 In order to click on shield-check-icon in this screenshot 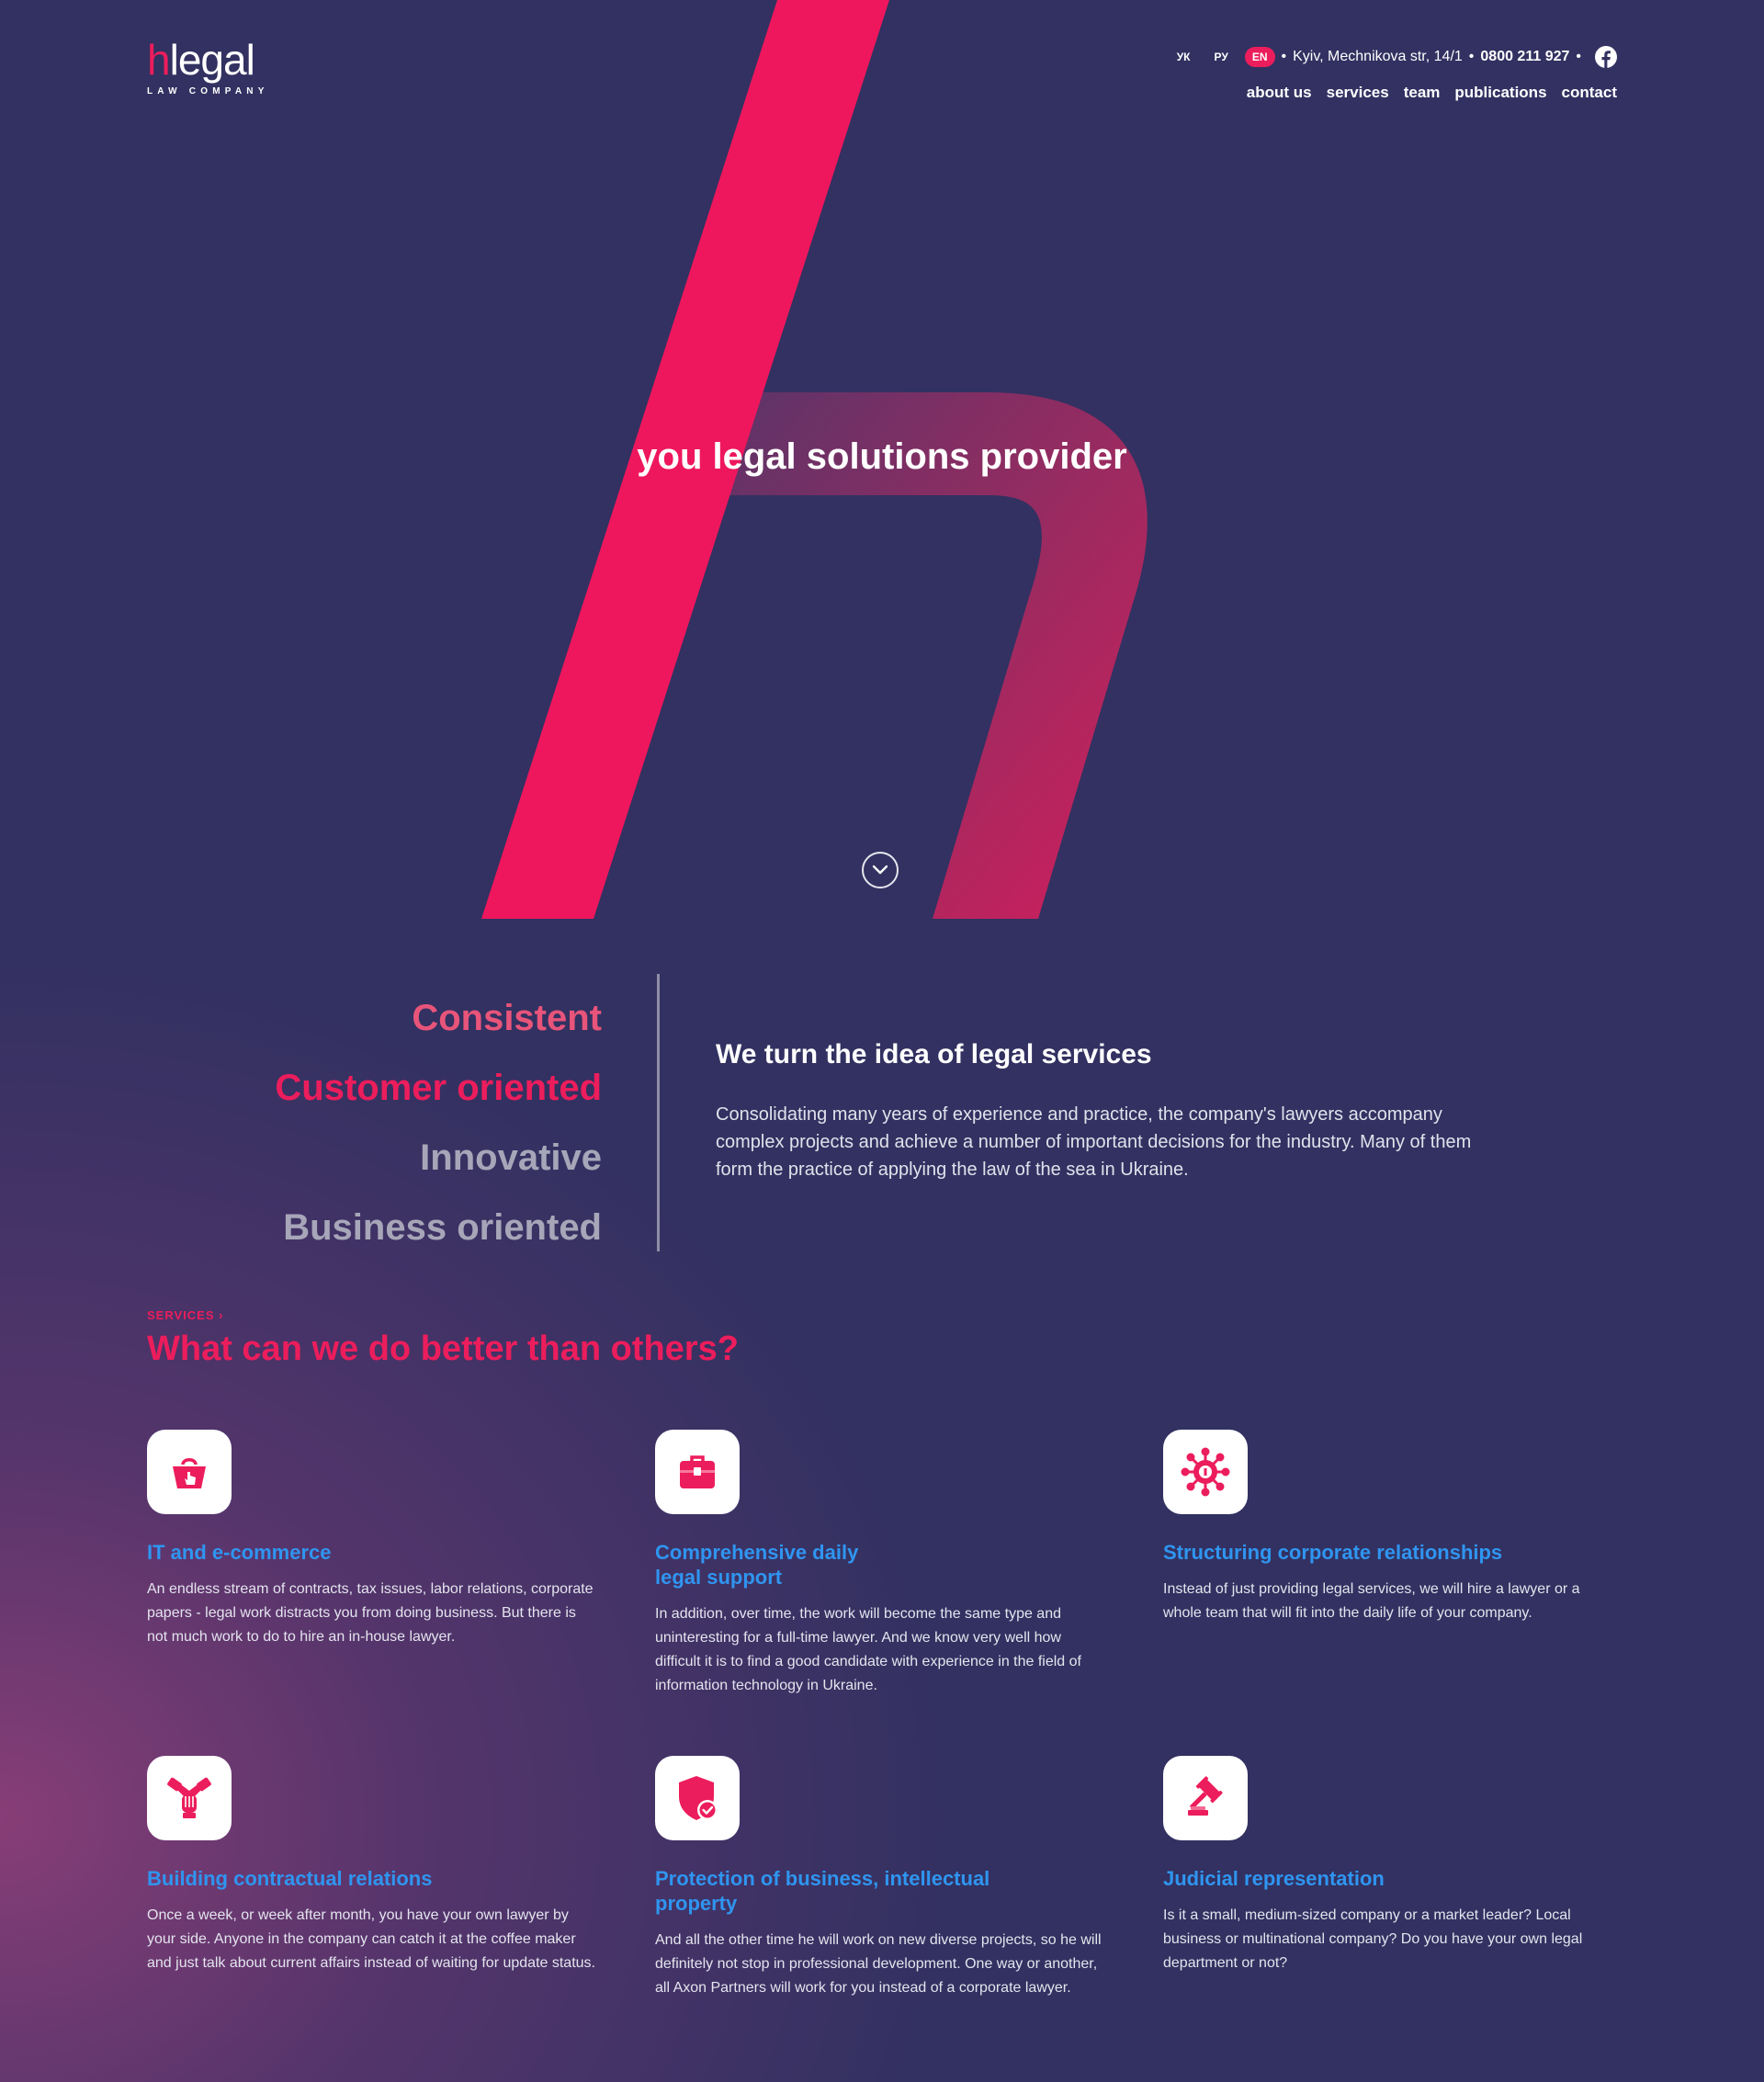, I will do `click(698, 1798)`.